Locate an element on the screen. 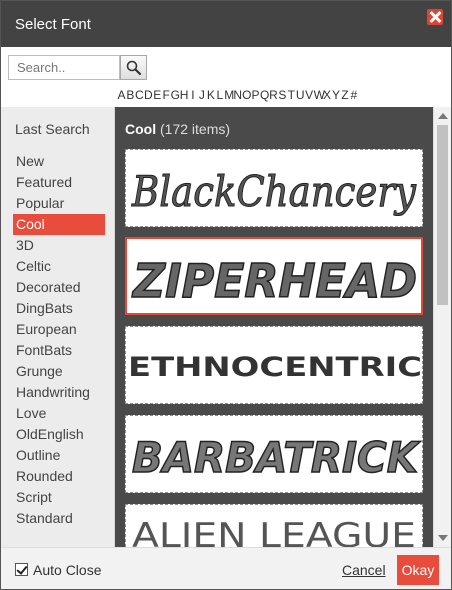 This screenshot has width=452, height=590. category-item: Script is located at coordinates (59, 497).